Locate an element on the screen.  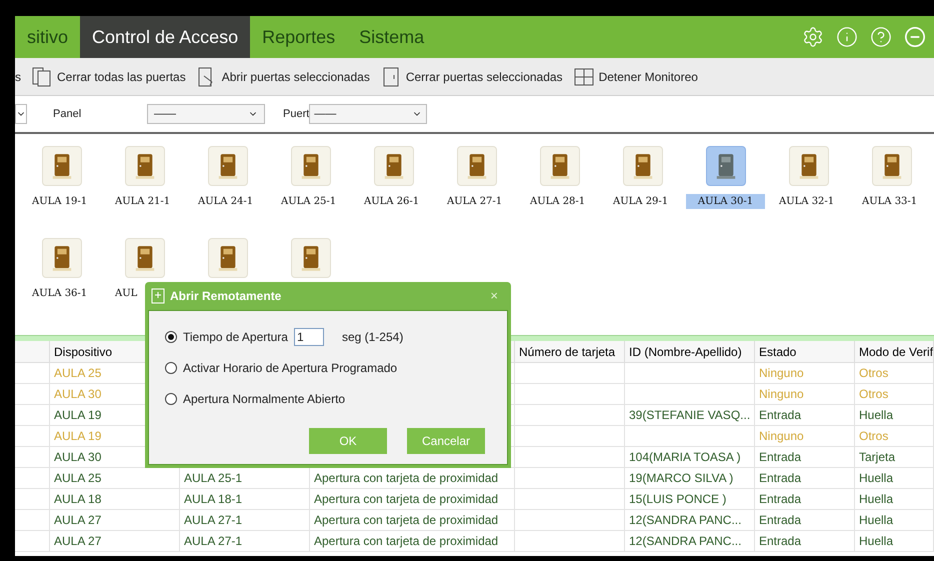
door-label: AULA 32-1 is located at coordinates (806, 201).